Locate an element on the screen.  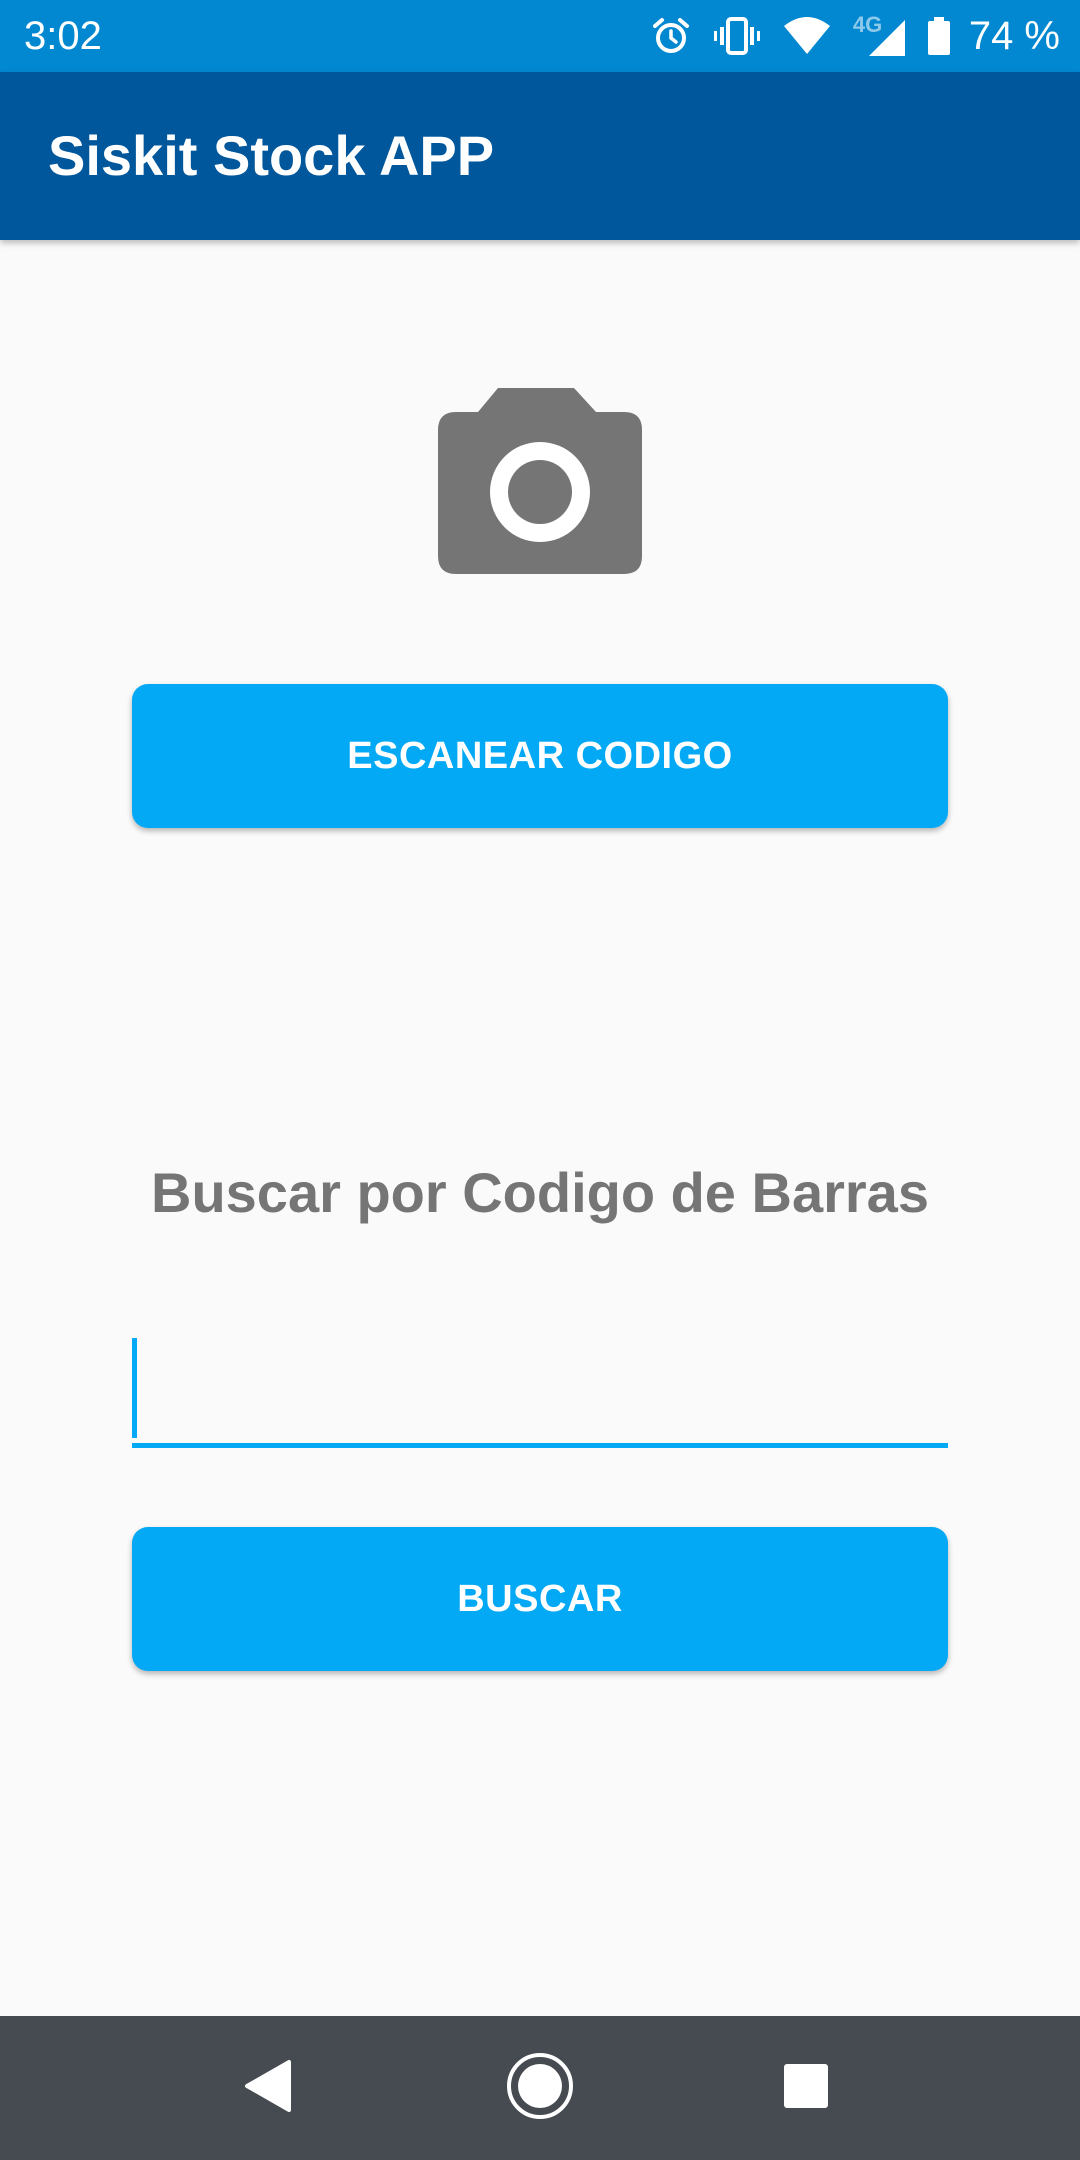
status-bar: 3:02 4G 74 % is located at coordinates (540, 36).